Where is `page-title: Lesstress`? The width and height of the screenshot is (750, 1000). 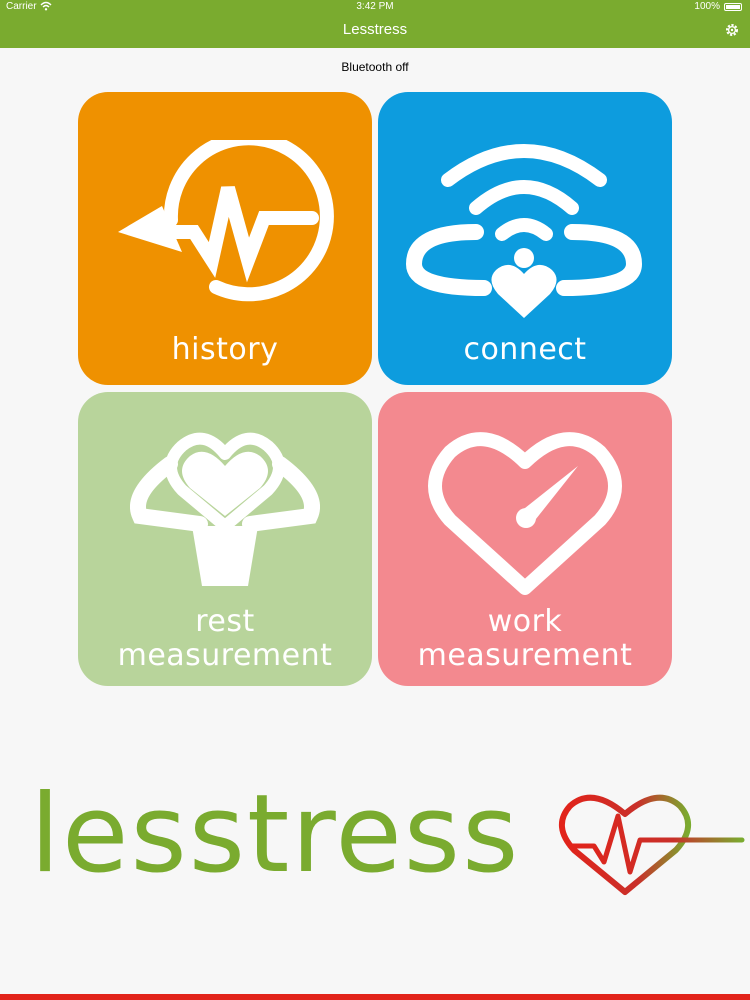
page-title: Lesstress is located at coordinates (375, 29).